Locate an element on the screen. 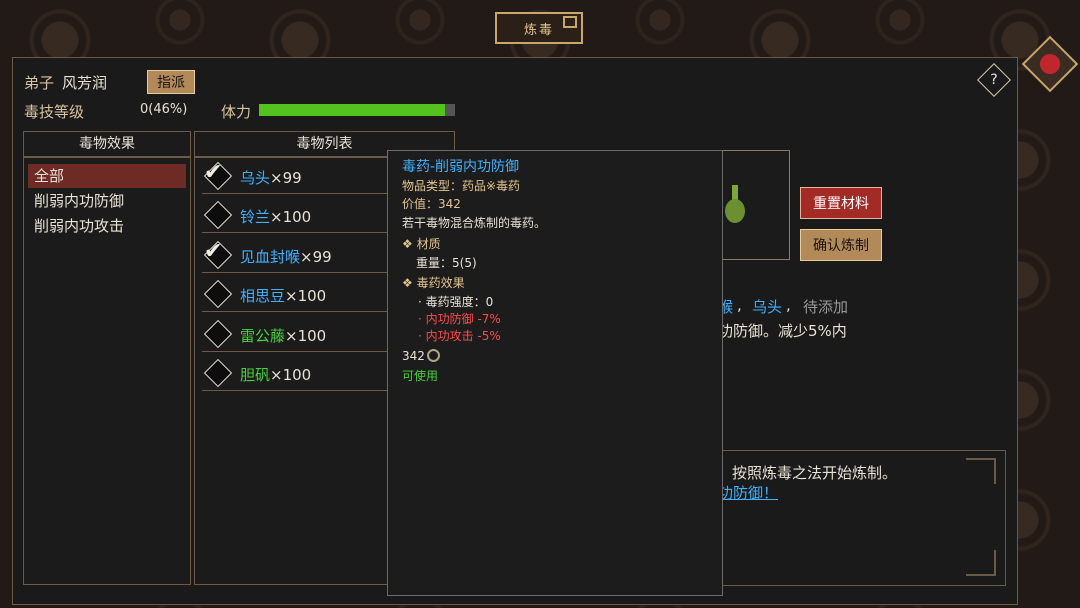  effects-panel-title: 毒物效果 is located at coordinates (107, 144).